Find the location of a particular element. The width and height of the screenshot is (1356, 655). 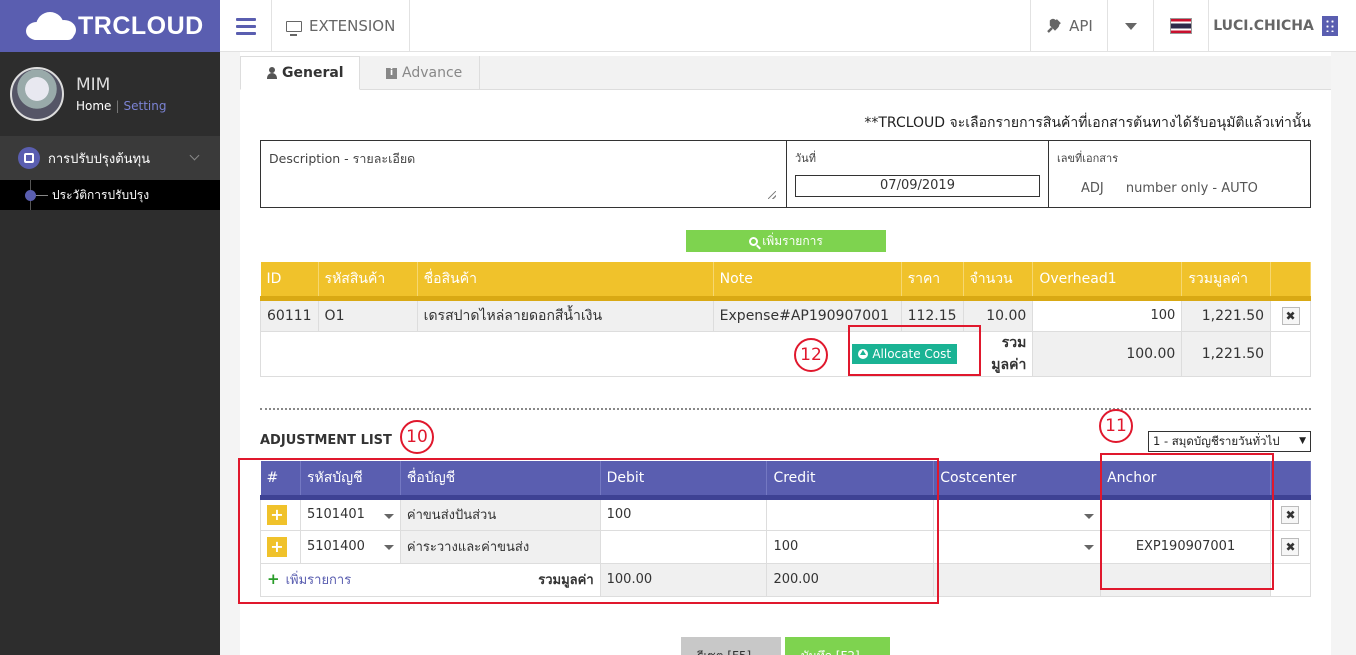

user-icon is located at coordinates (272, 73).